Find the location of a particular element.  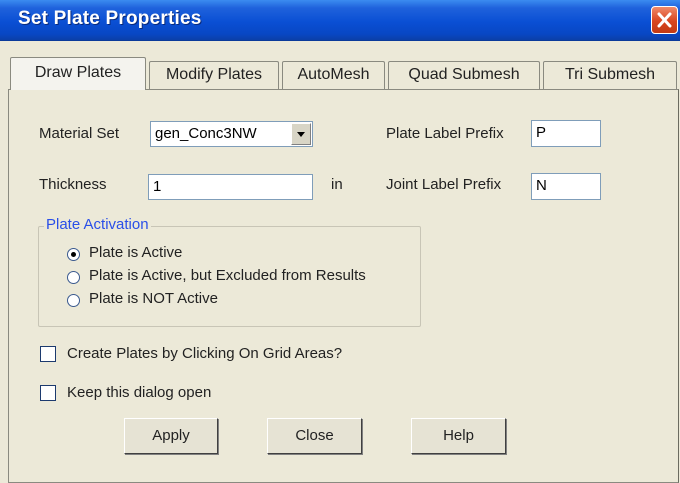

joint-label-prefix-label: Joint Label Prefix is located at coordinates (444, 184).